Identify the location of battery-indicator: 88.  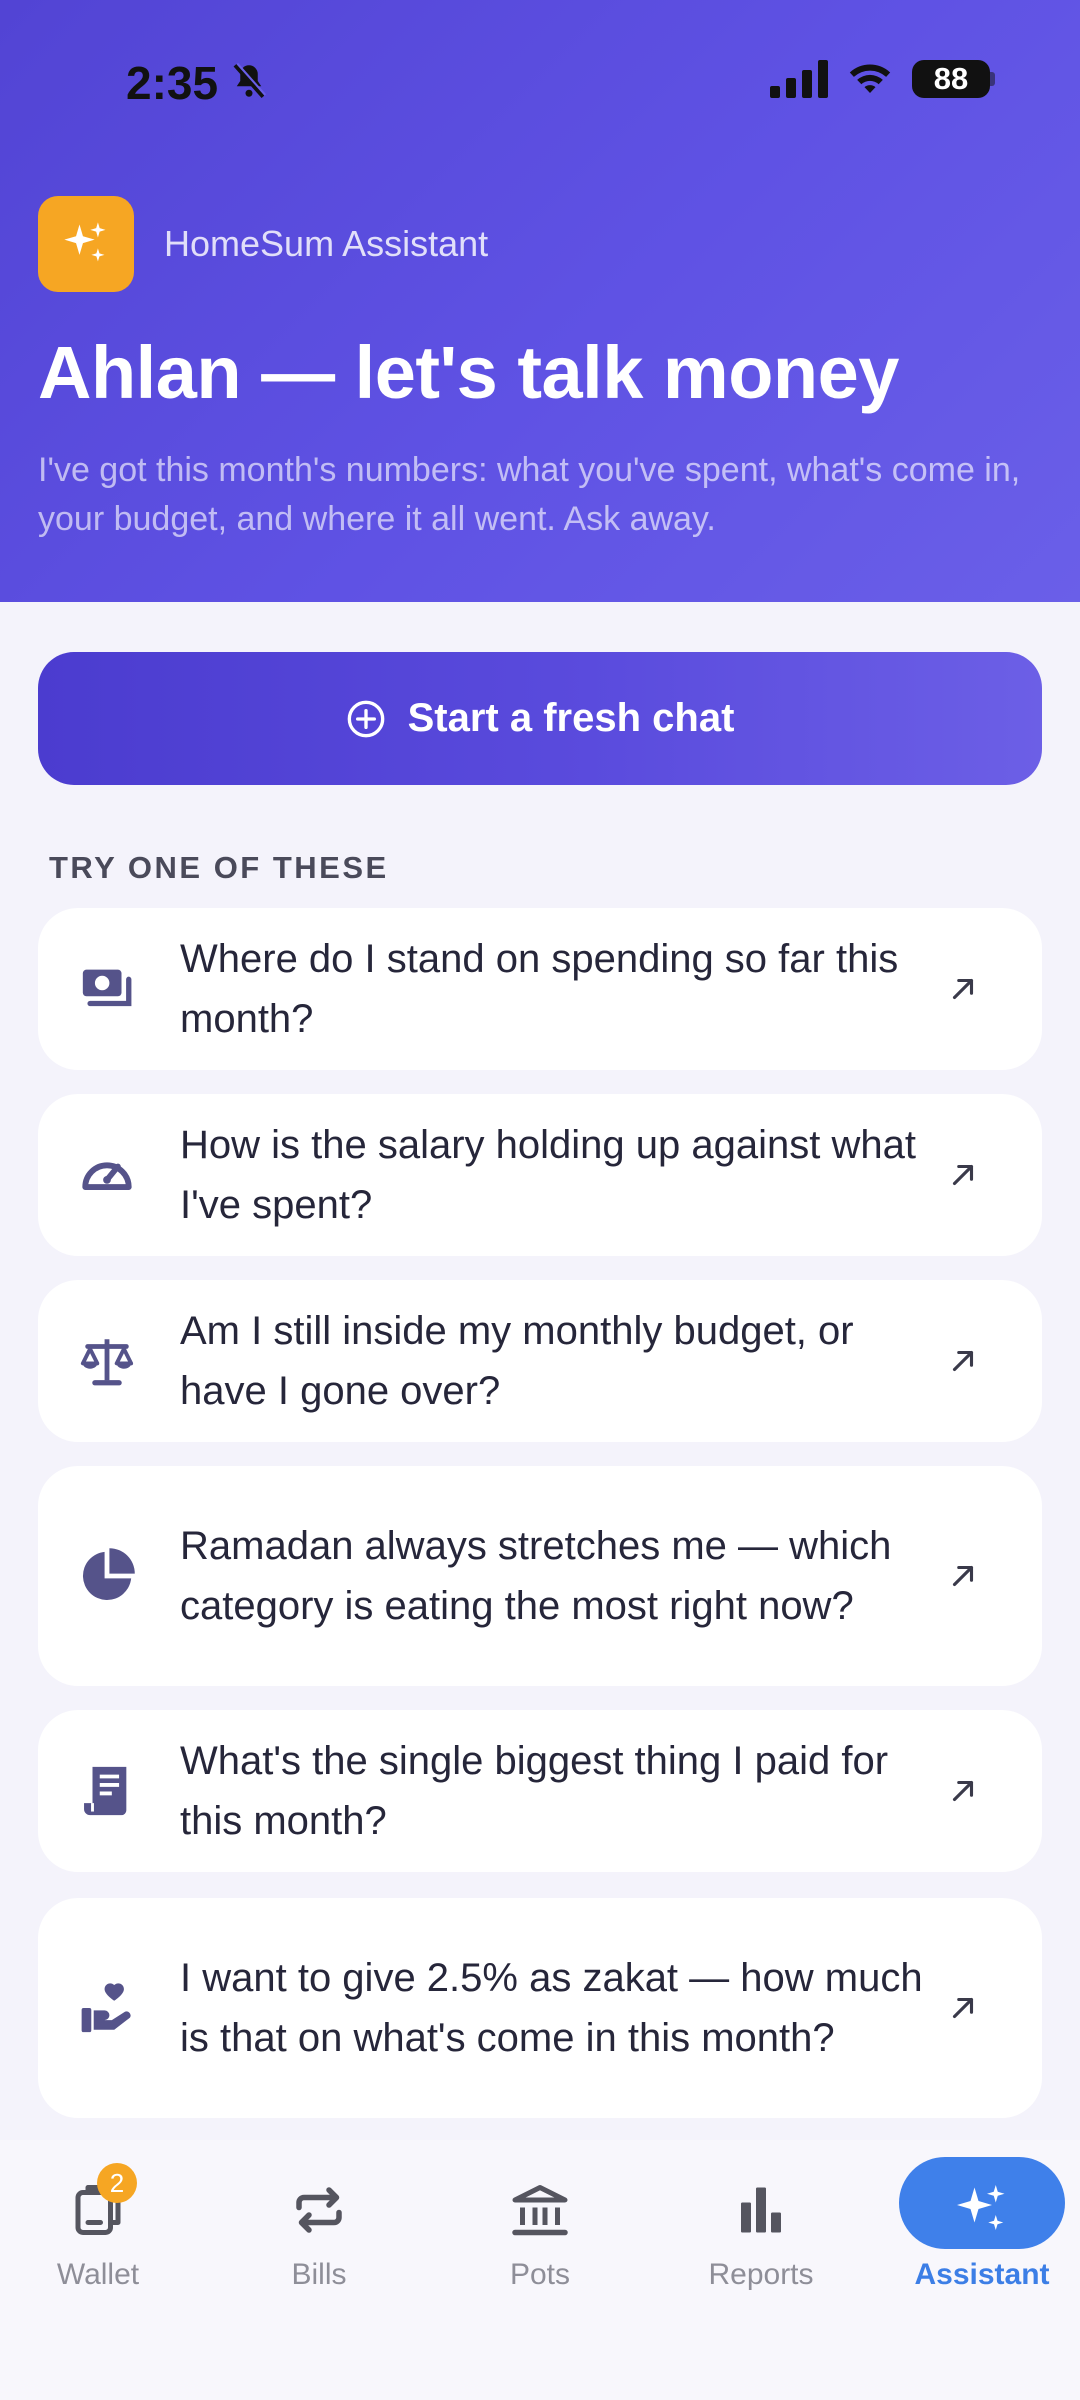
(951, 79).